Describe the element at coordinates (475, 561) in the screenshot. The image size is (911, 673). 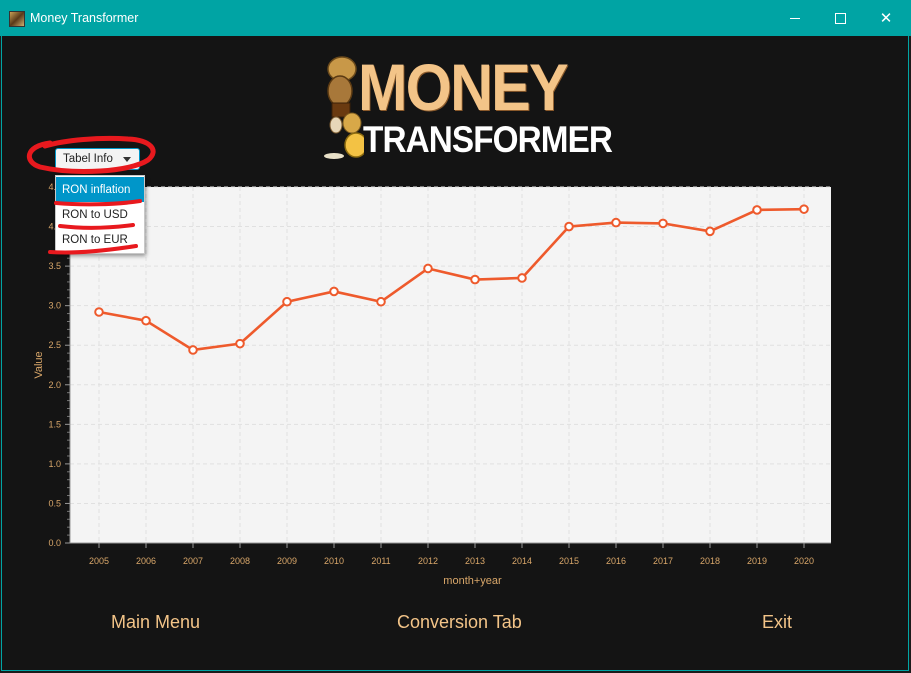
I see `x-tick-label: 2013` at that location.